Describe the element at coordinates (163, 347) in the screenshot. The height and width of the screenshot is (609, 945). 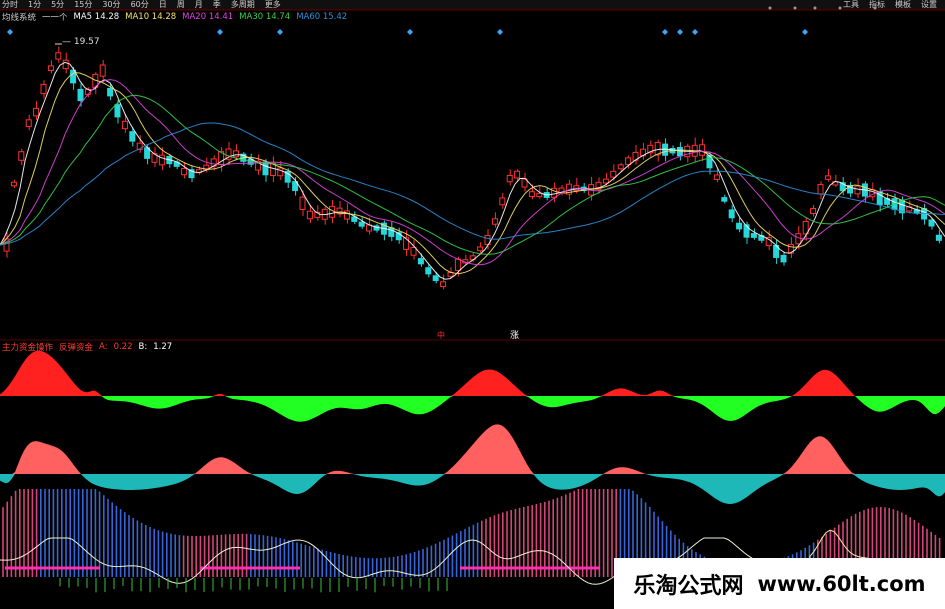
I see `indicator-b-value: 1.27` at that location.